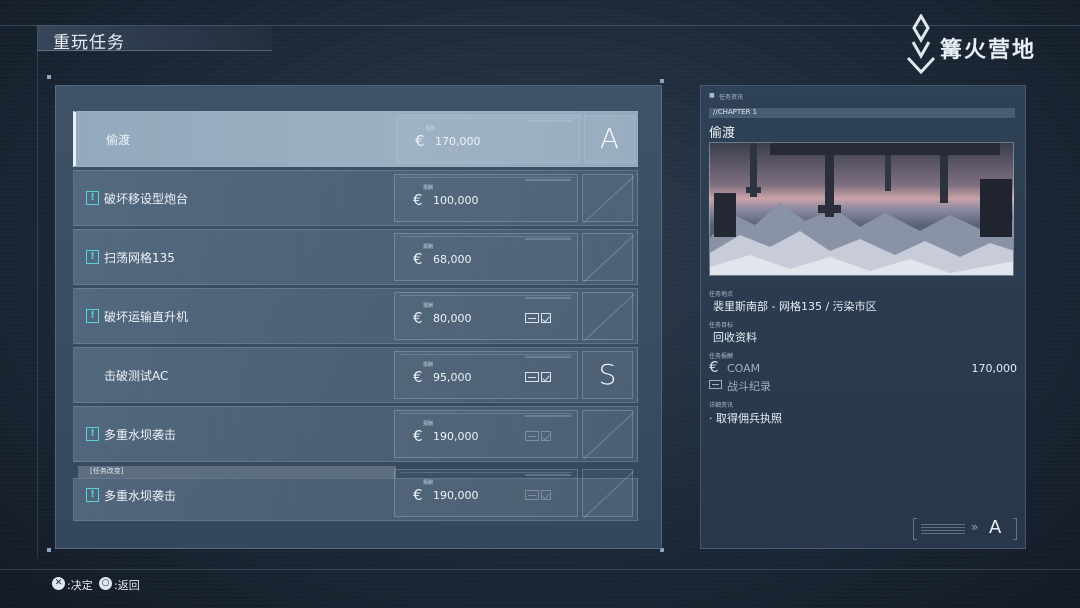 This screenshot has width=1080, height=608. I want to click on detail-header-label: 任务资讯, so click(731, 97).